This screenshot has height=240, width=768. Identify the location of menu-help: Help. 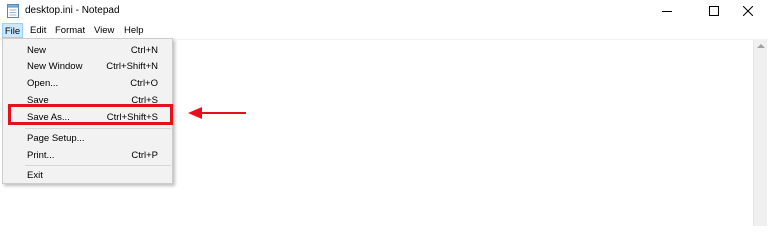
(134, 30).